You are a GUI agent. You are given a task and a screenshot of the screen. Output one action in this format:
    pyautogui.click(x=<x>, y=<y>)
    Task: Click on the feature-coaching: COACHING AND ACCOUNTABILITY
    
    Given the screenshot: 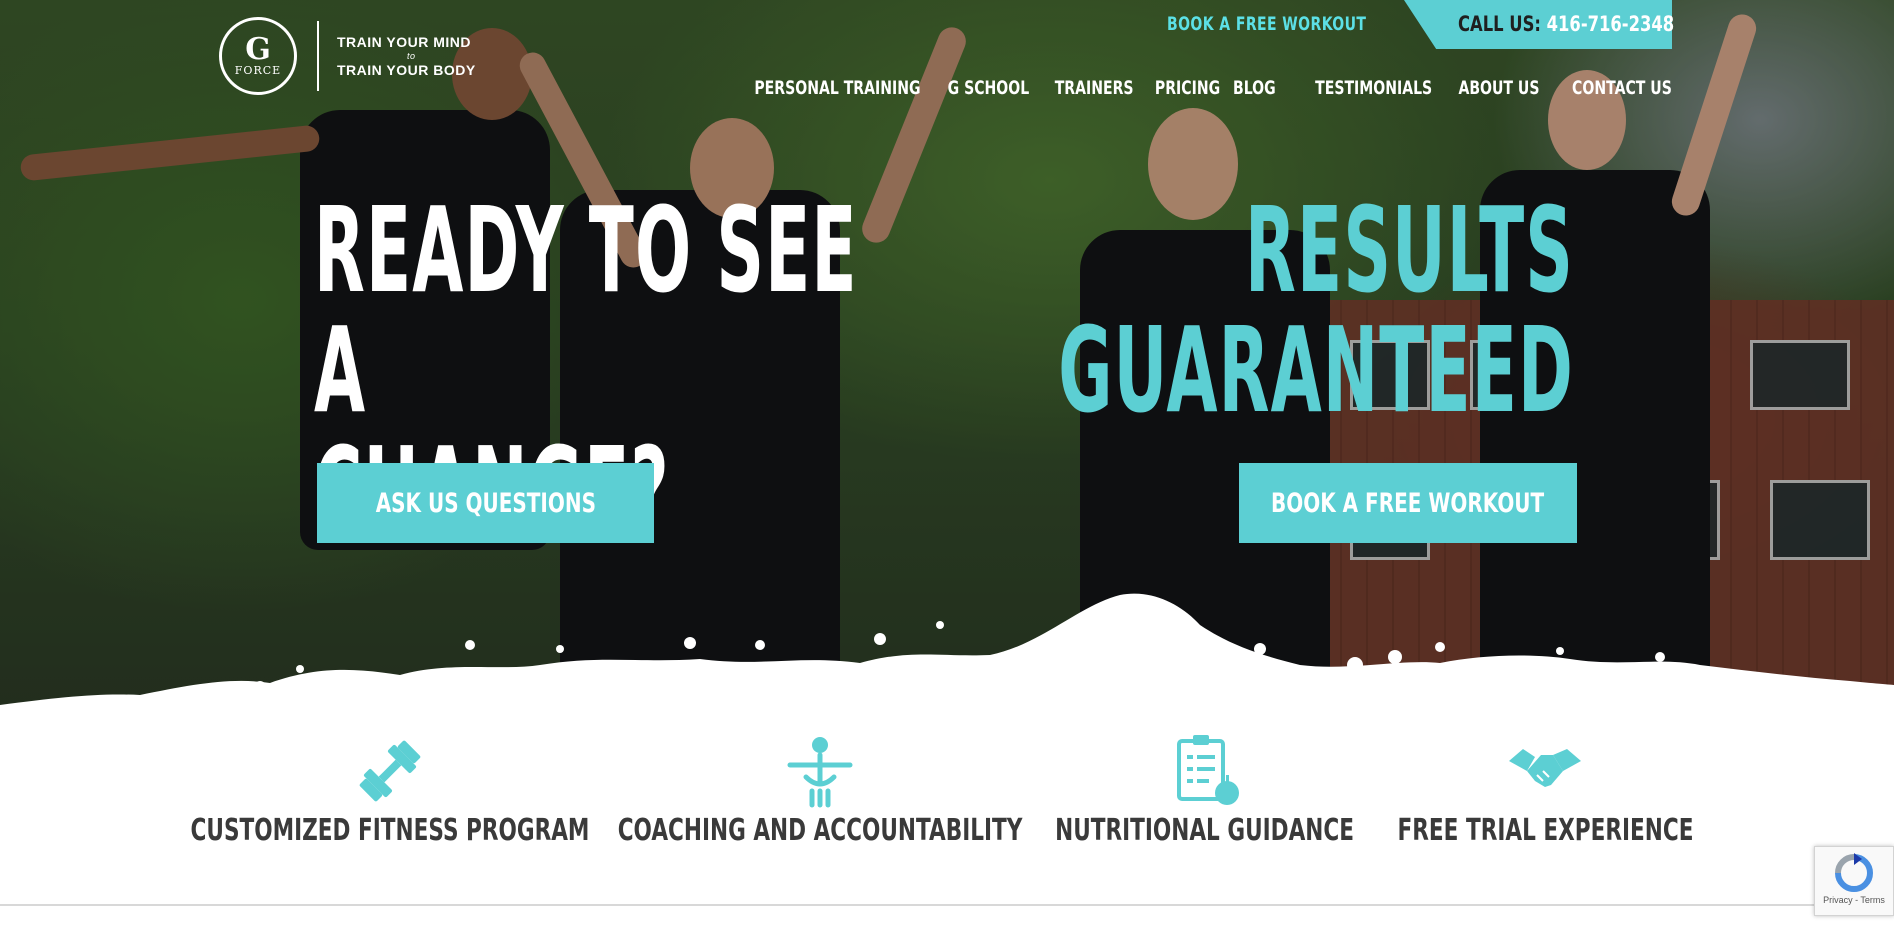 What is the action you would take?
    pyautogui.click(x=820, y=786)
    